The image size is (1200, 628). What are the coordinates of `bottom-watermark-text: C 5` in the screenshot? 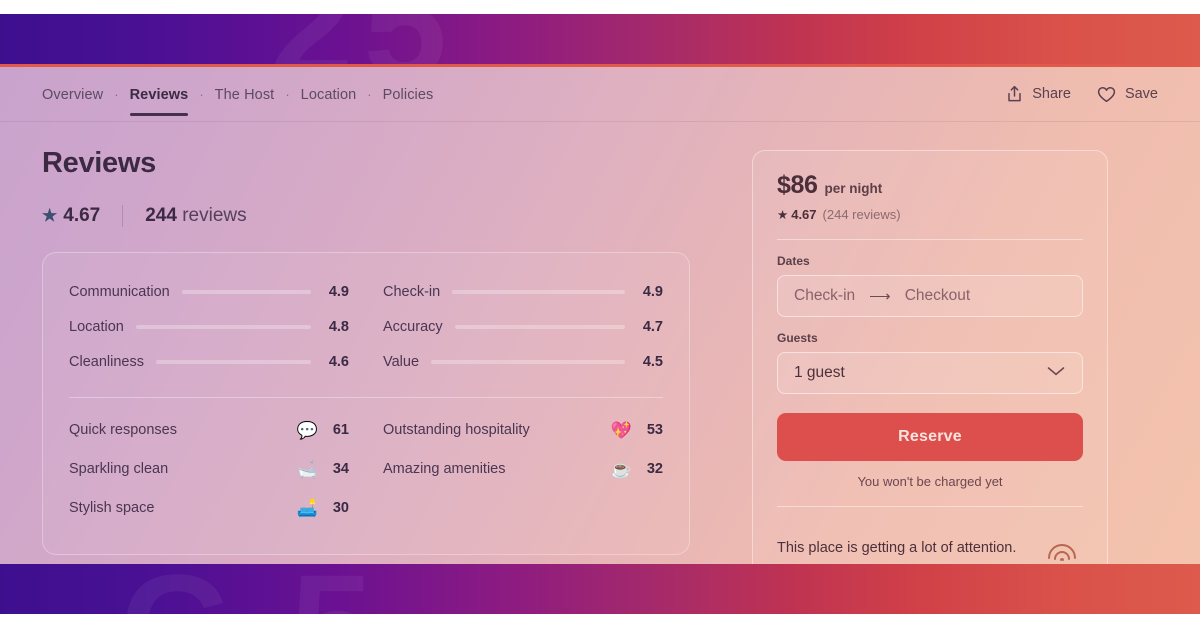 It's located at (251, 589).